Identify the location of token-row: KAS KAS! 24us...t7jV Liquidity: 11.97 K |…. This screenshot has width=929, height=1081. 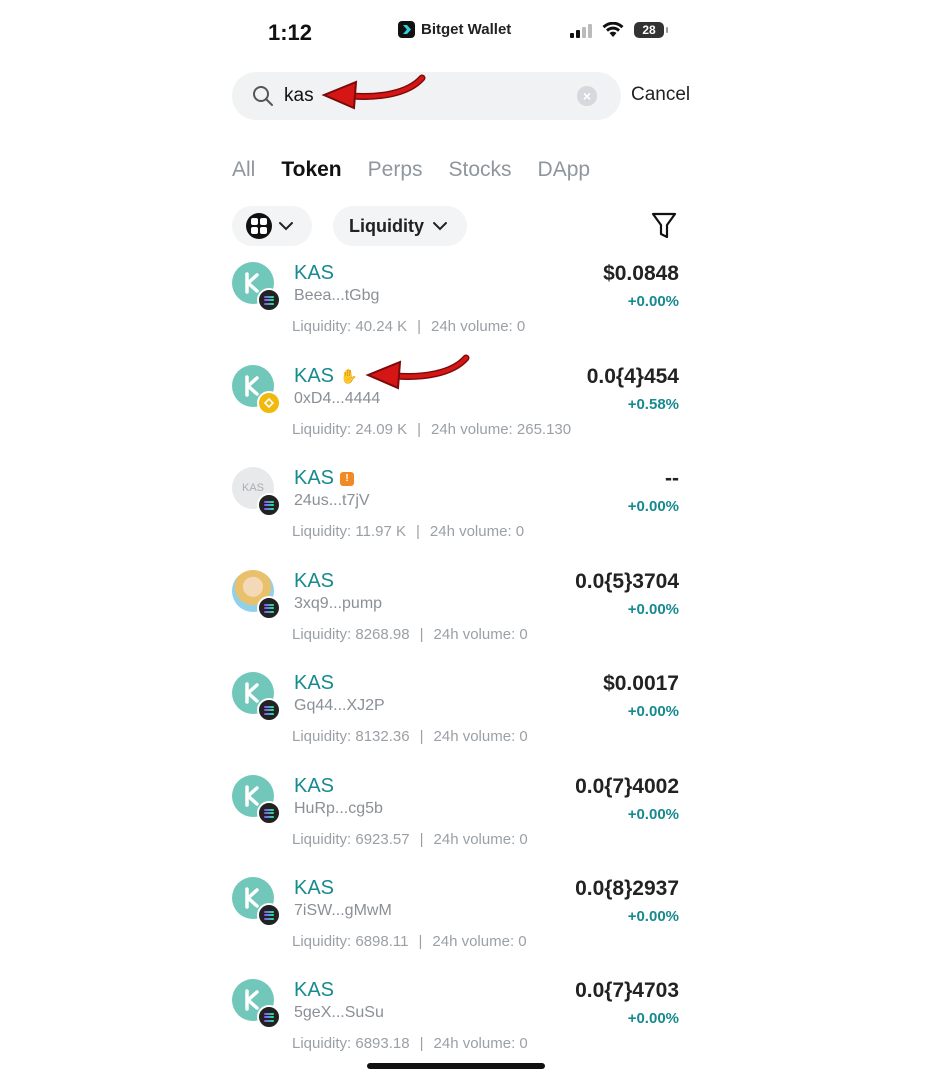
(457, 518).